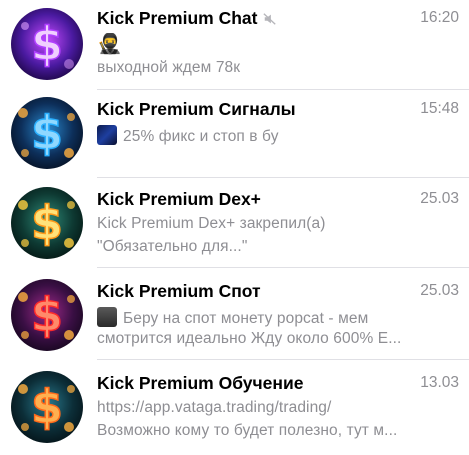  Describe the element at coordinates (439, 382) in the screenshot. I see `chat-time: 13.03` at that location.